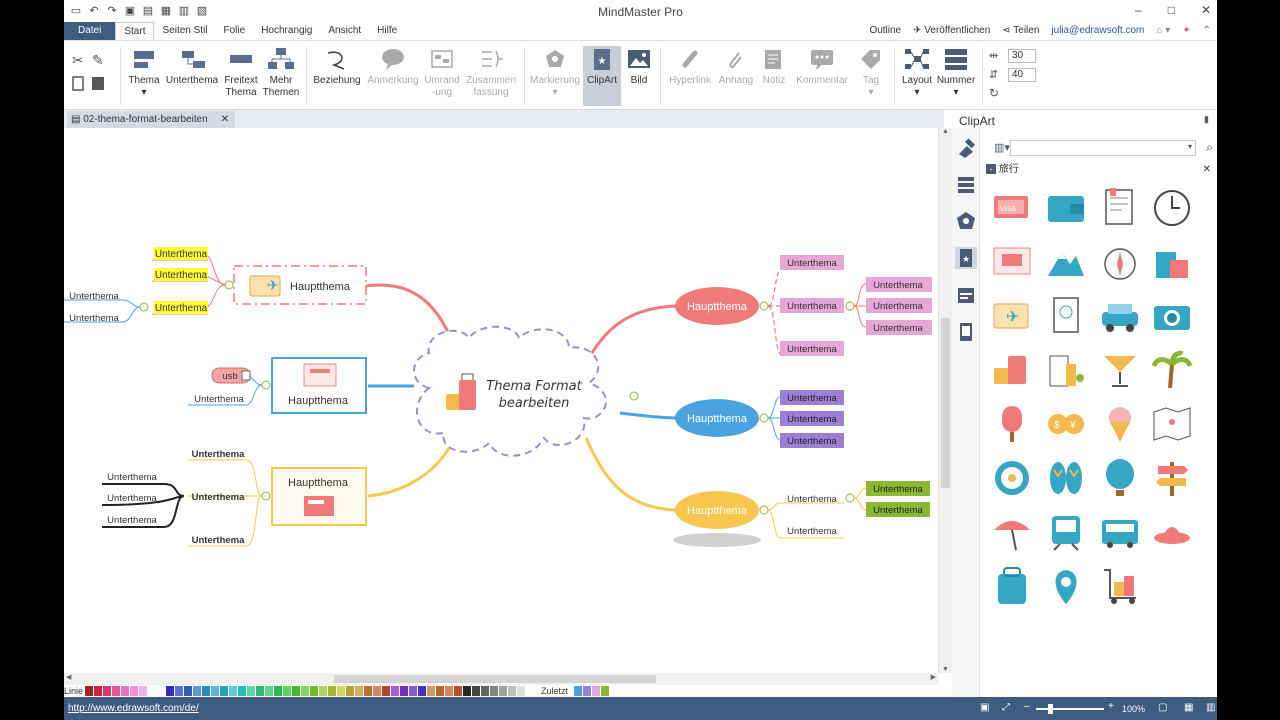 The height and width of the screenshot is (720, 1280). What do you see at coordinates (90, 75) in the screenshot?
I see `clipboard-icons: ✂ ✎` at bounding box center [90, 75].